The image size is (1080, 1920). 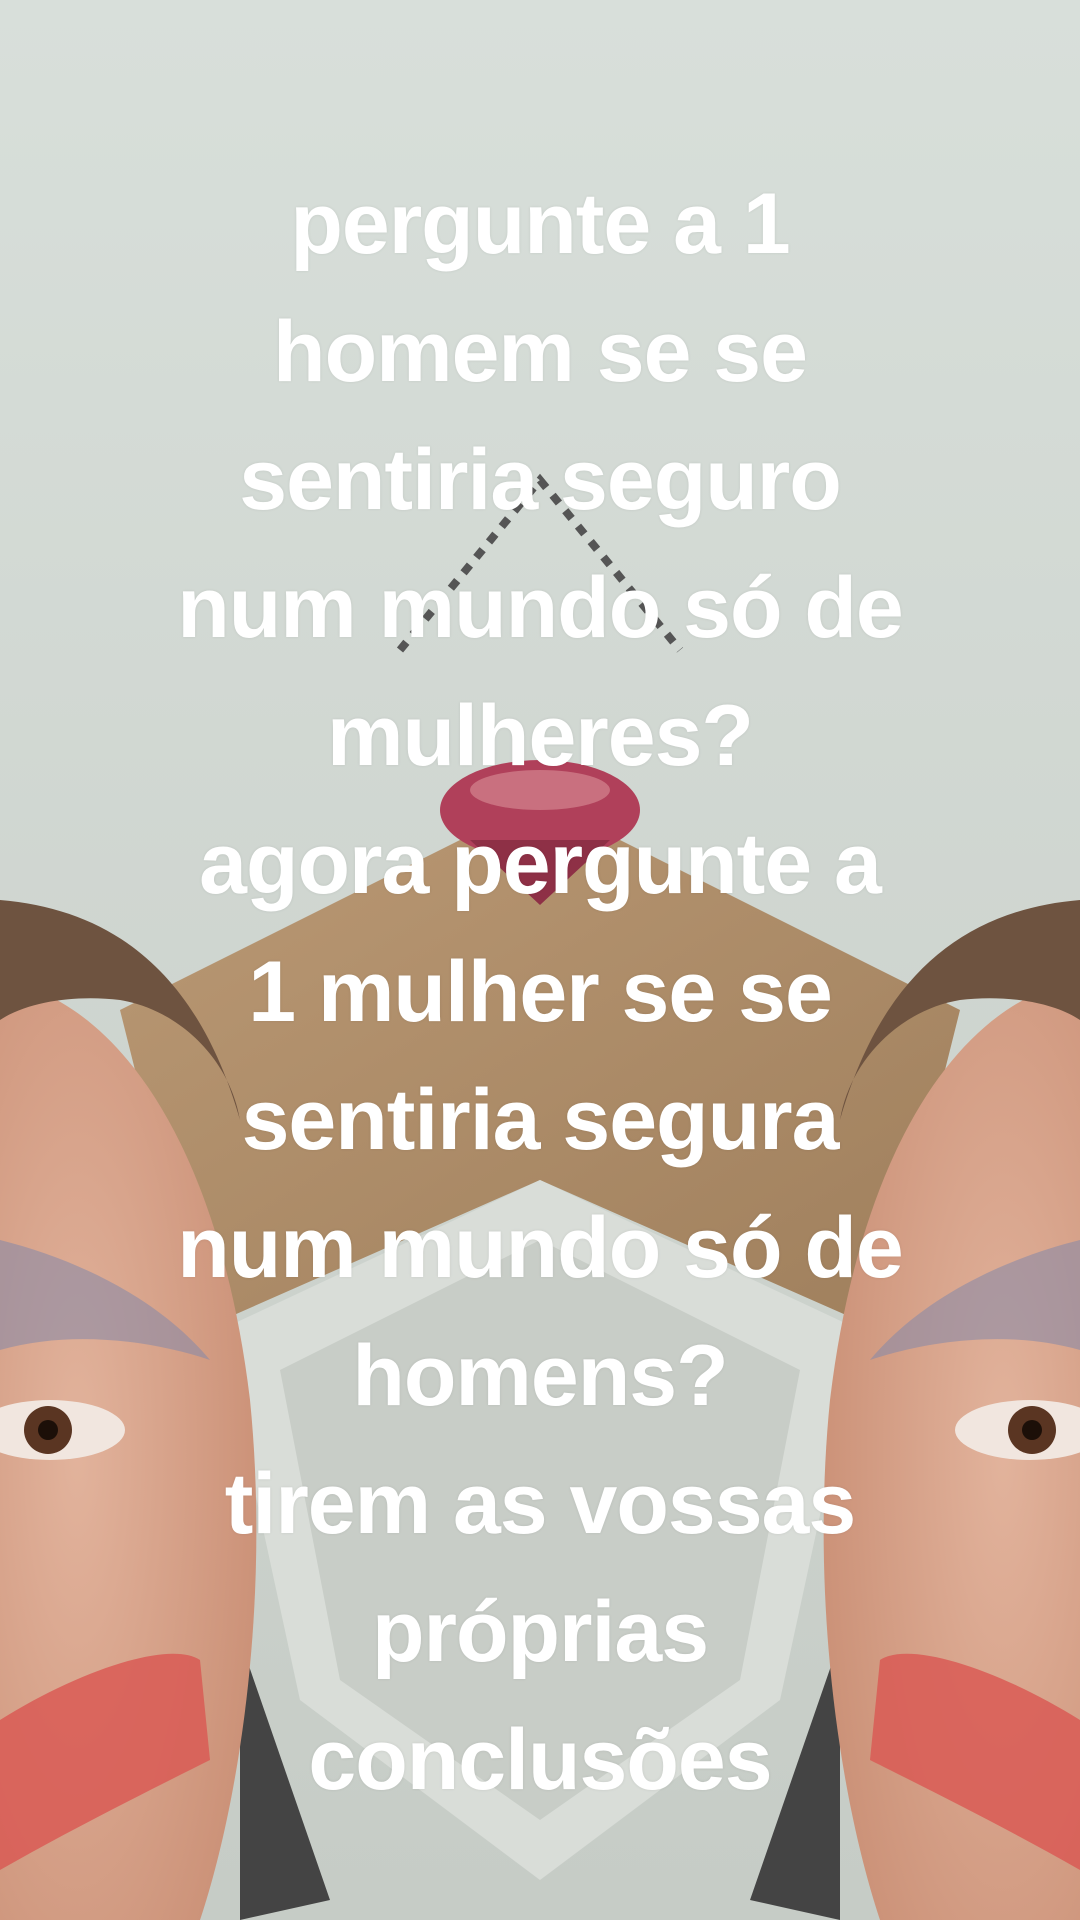 I want to click on caption-line: sentiria seguro, so click(x=540, y=480).